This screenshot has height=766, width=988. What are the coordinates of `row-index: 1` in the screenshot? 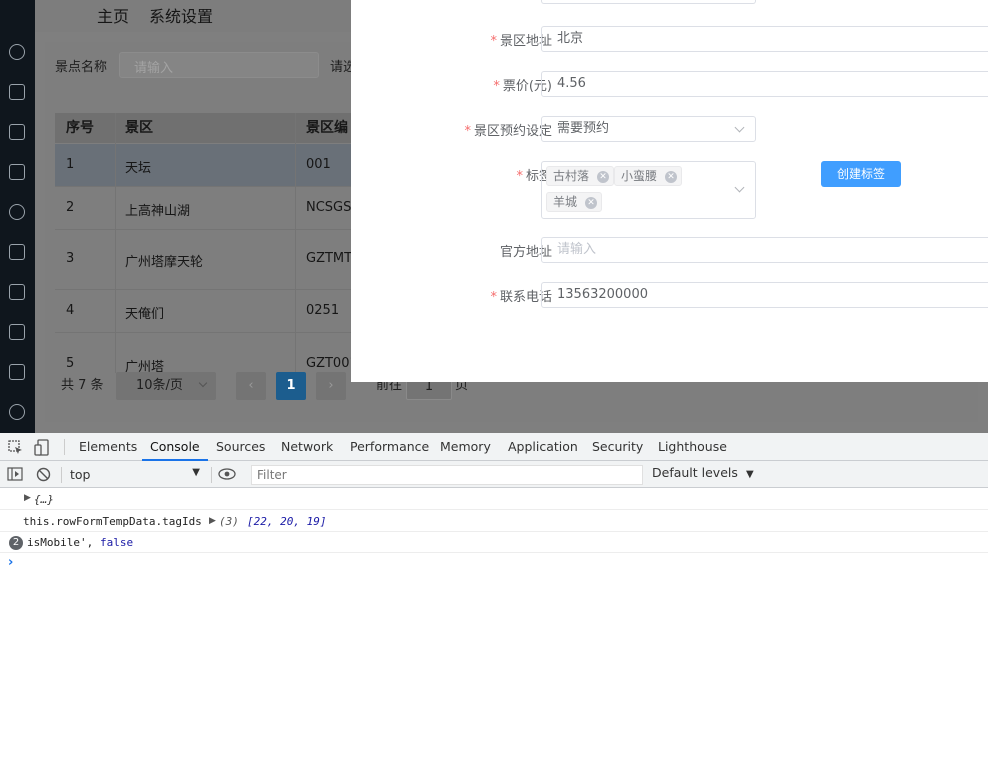 It's located at (70, 164).